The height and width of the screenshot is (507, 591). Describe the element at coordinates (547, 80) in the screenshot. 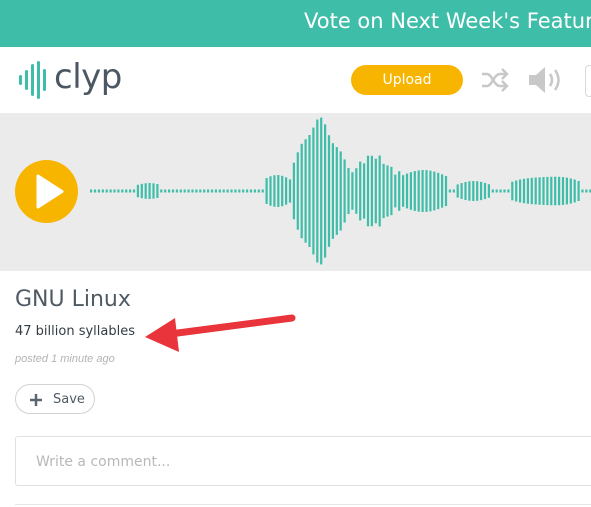

I see `volume-button` at that location.